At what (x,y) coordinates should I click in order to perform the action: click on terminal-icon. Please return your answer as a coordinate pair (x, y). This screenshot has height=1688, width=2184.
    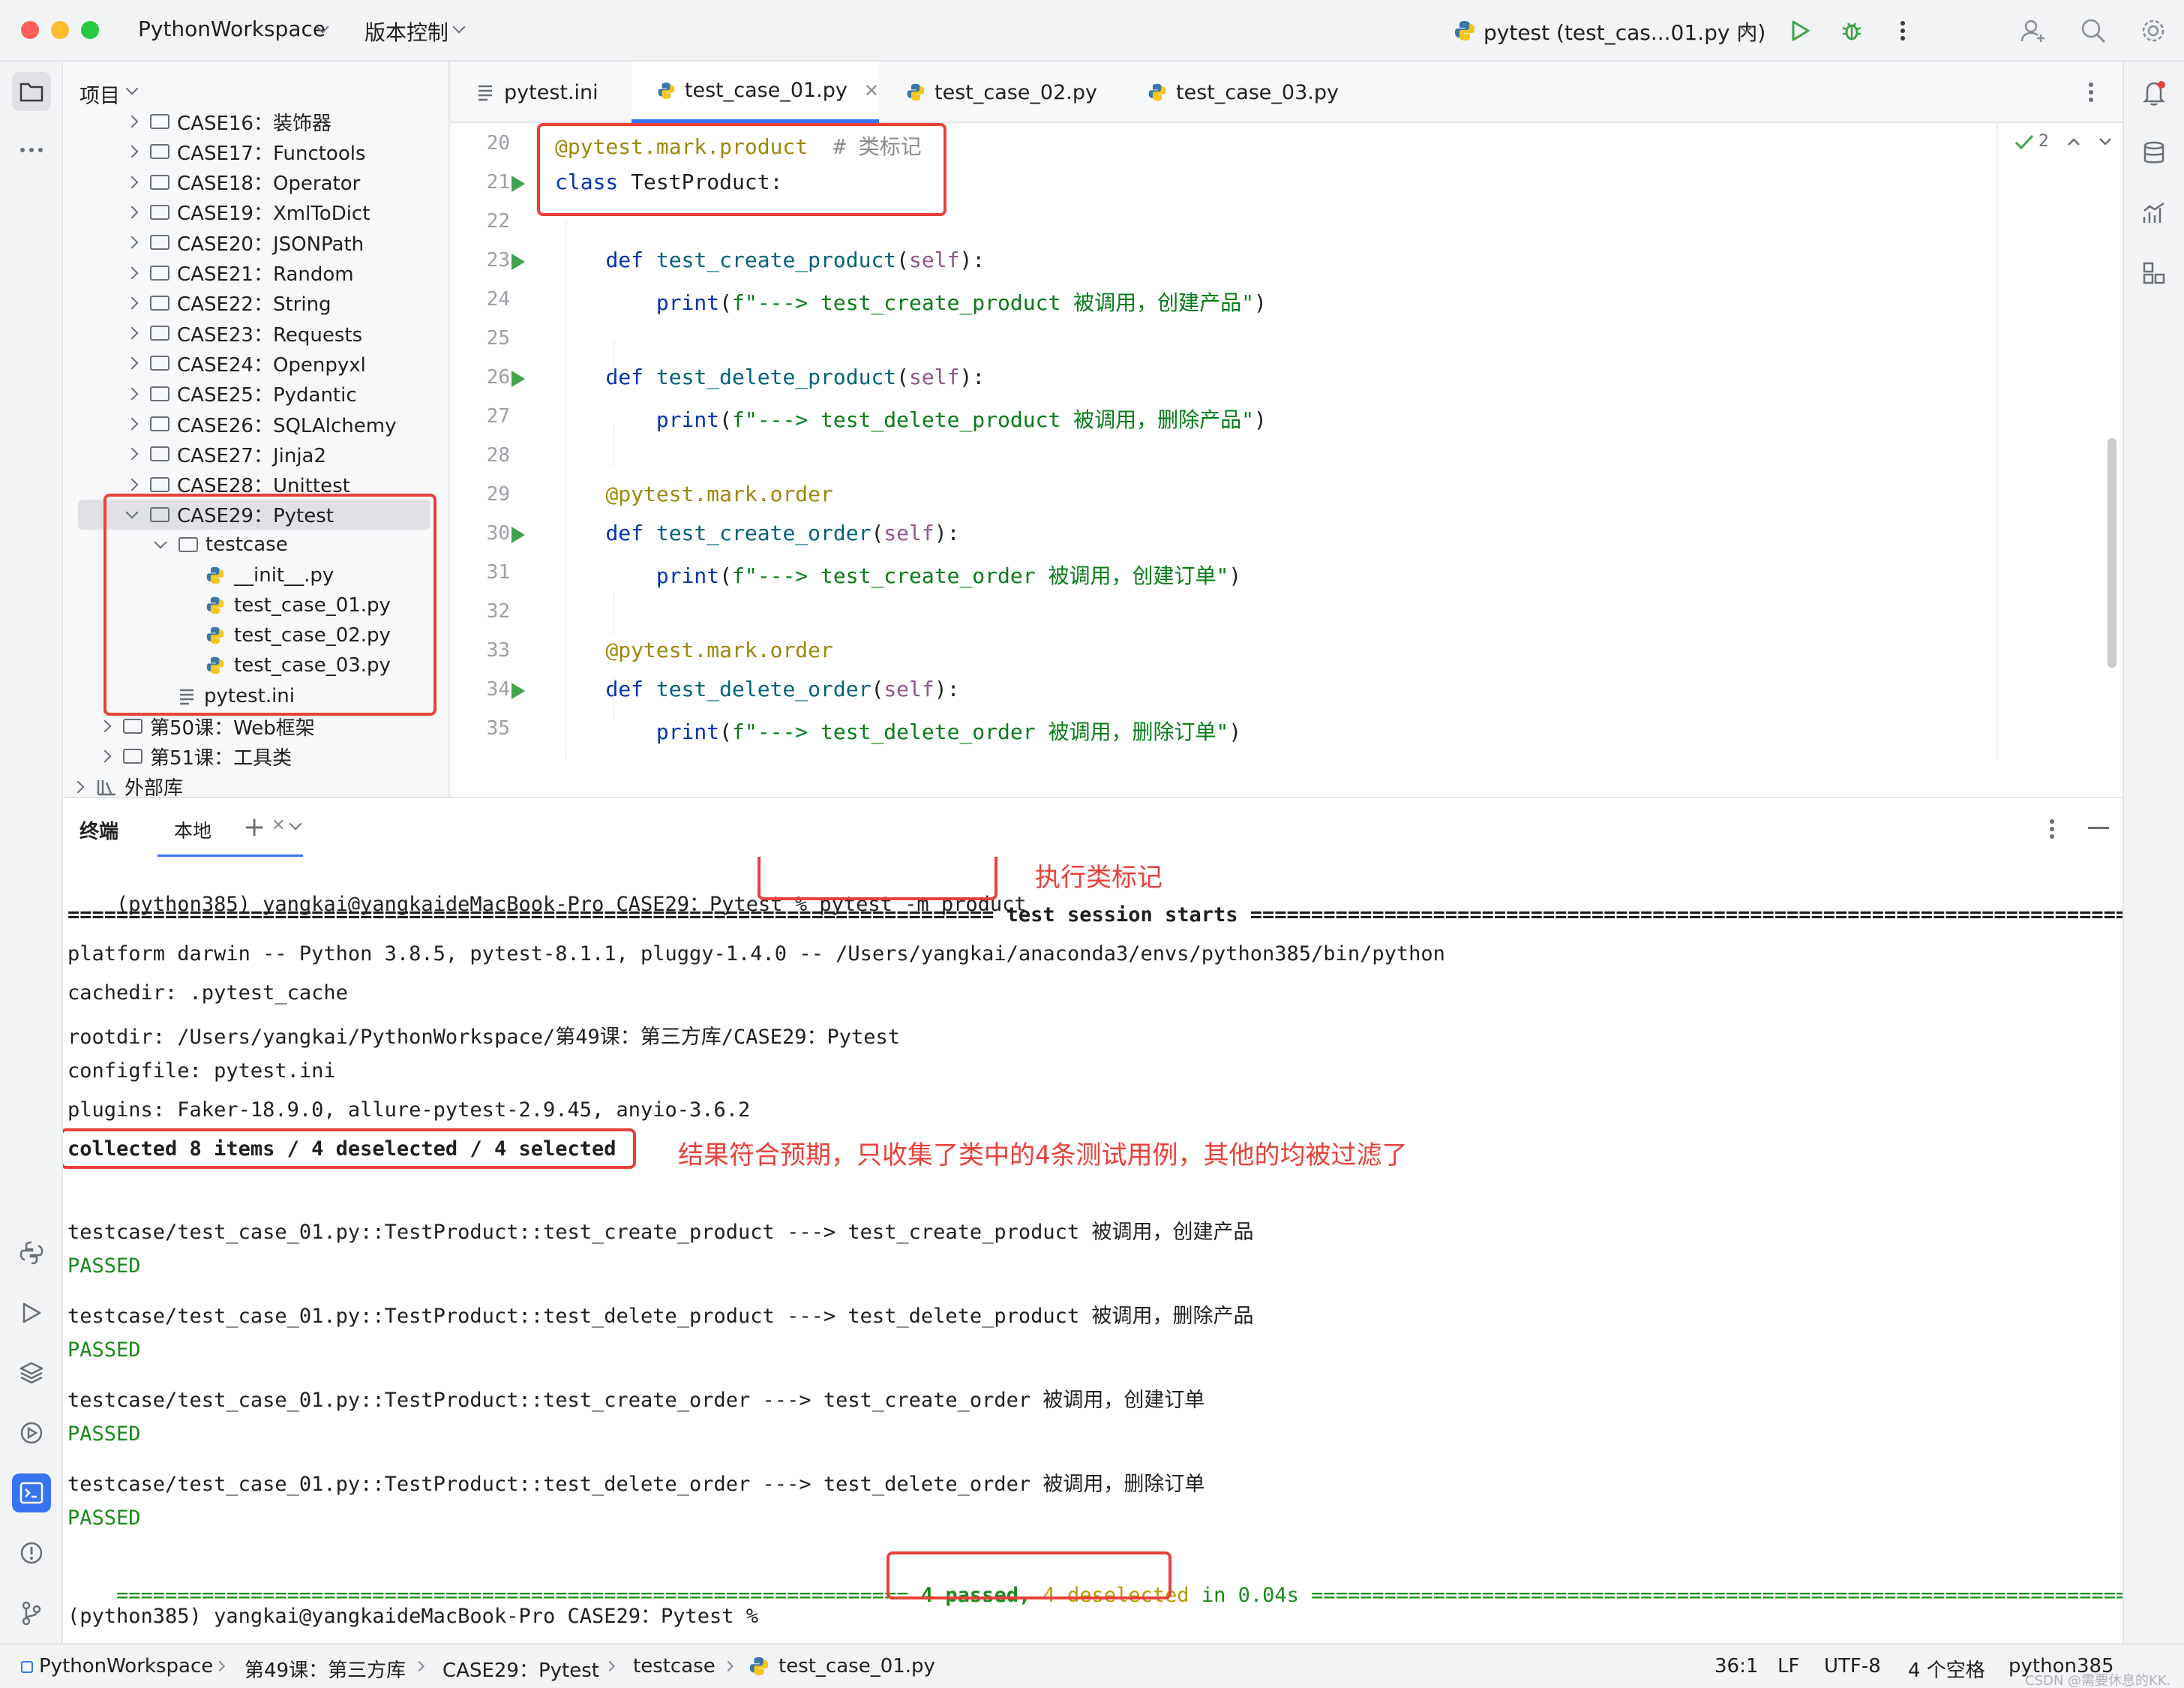
    Looking at the image, I should click on (31, 1492).